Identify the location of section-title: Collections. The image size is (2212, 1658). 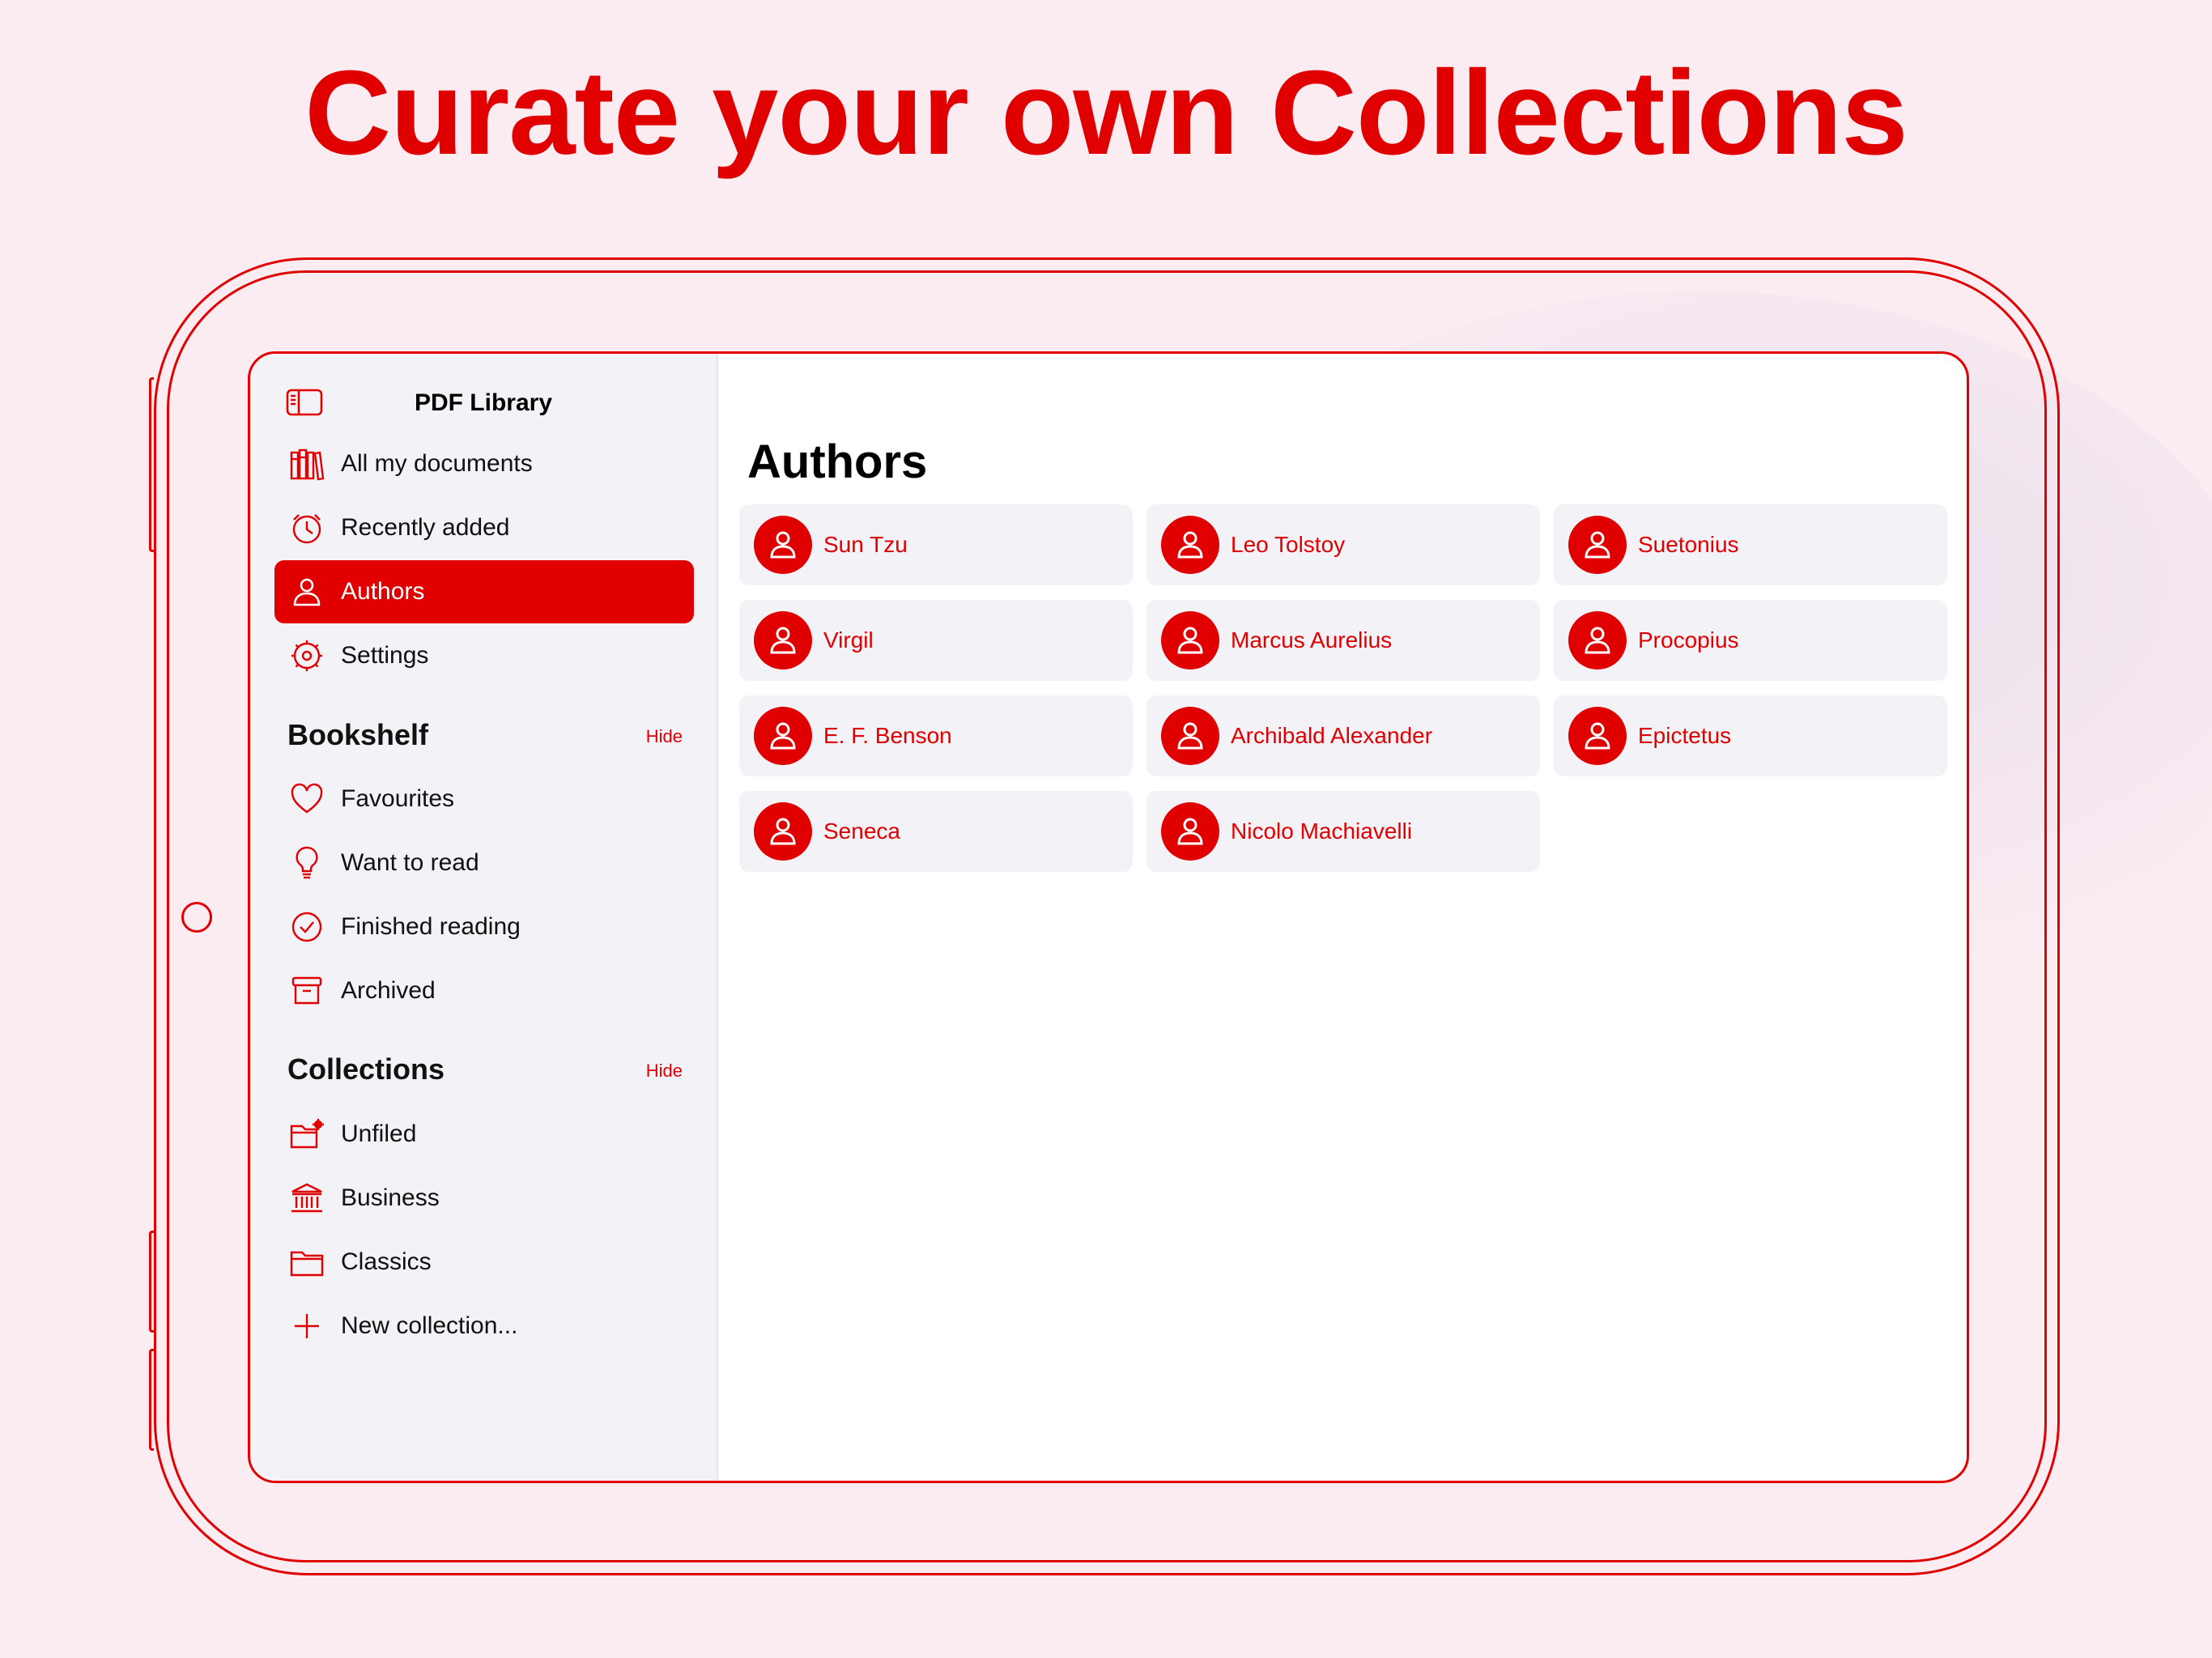
(366, 1069).